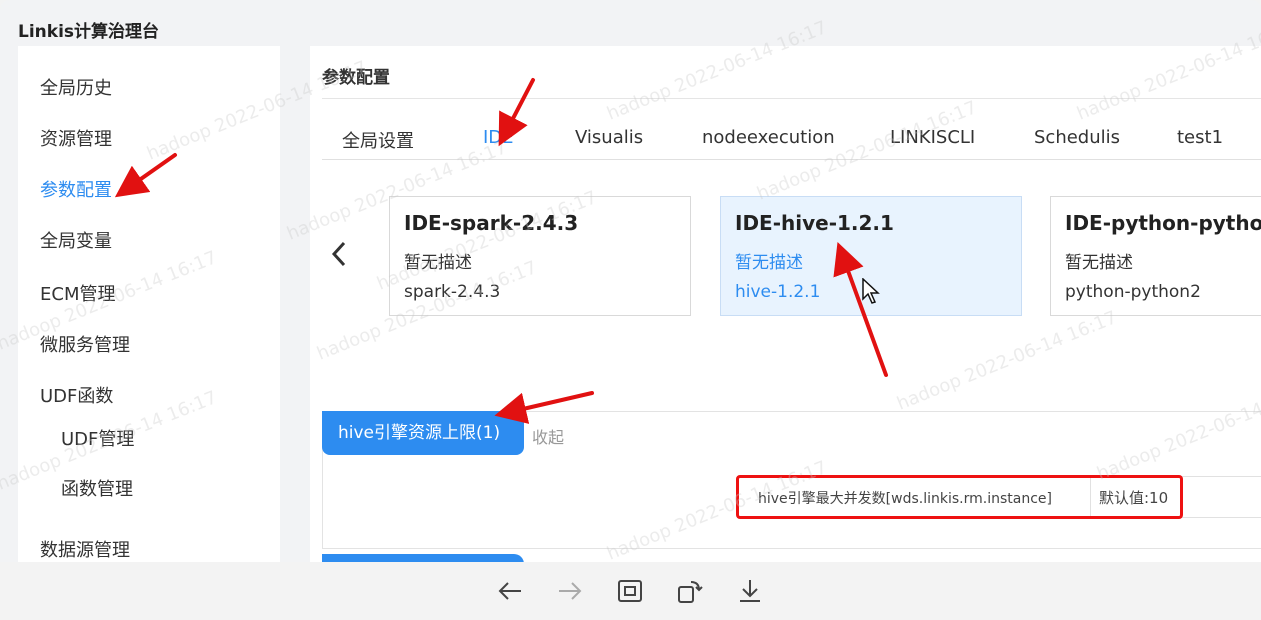  What do you see at coordinates (97, 488) in the screenshot?
I see `sidebar-item-function-management: 函数管理` at bounding box center [97, 488].